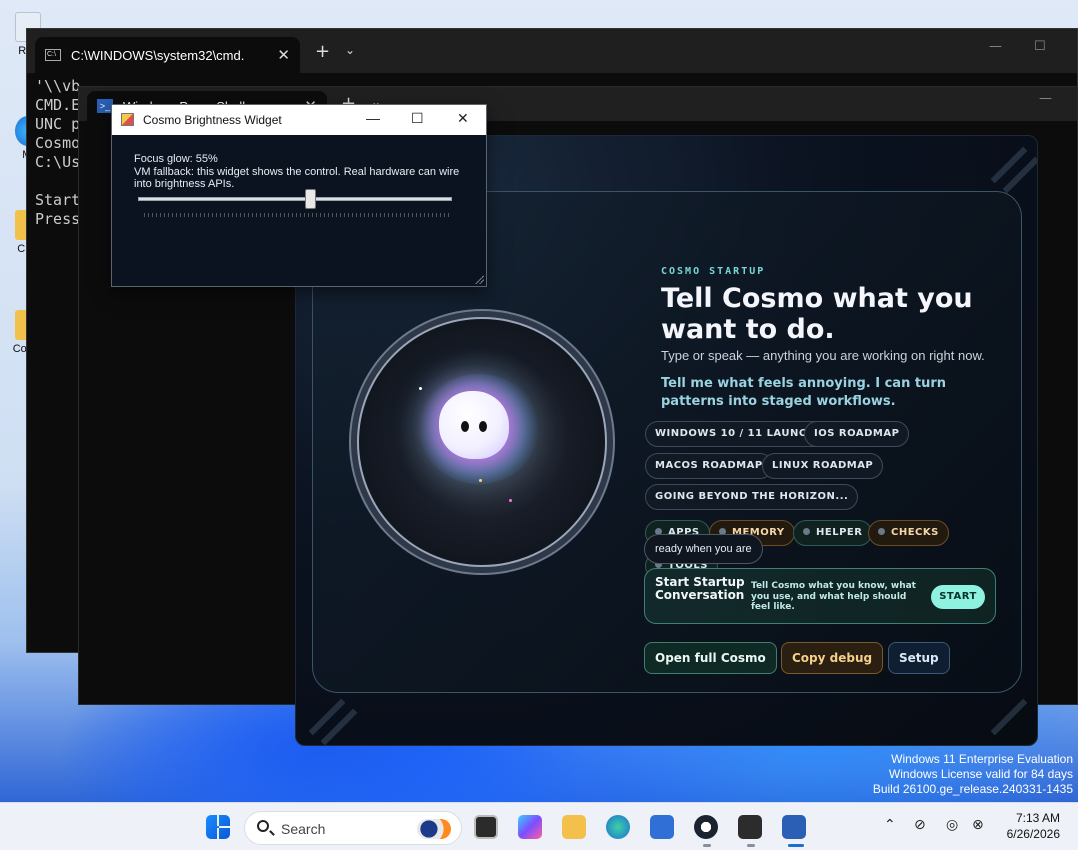 The image size is (1078, 850). Describe the element at coordinates (167, 55) in the screenshot. I see `cmd-tab: C:\ C:\WINDOWS\system32\cmd. ✕` at that location.